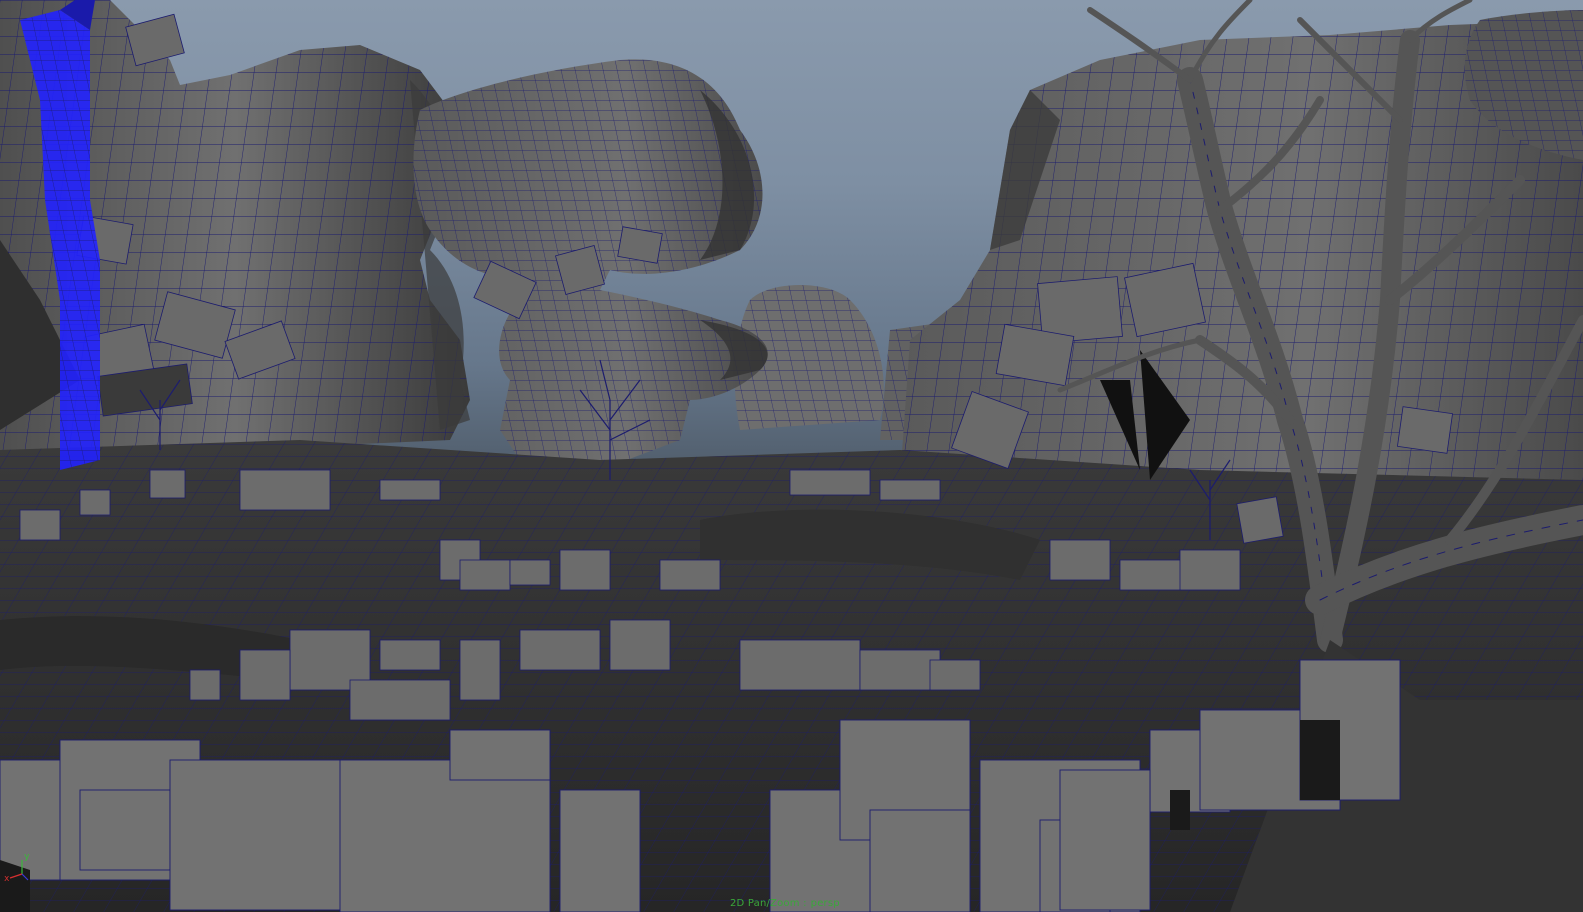 The width and height of the screenshot is (1583, 912). I want to click on axis-gizmo: y x, so click(22, 870).